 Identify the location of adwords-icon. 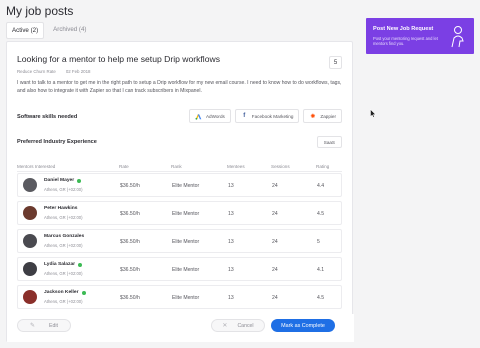
(198, 116).